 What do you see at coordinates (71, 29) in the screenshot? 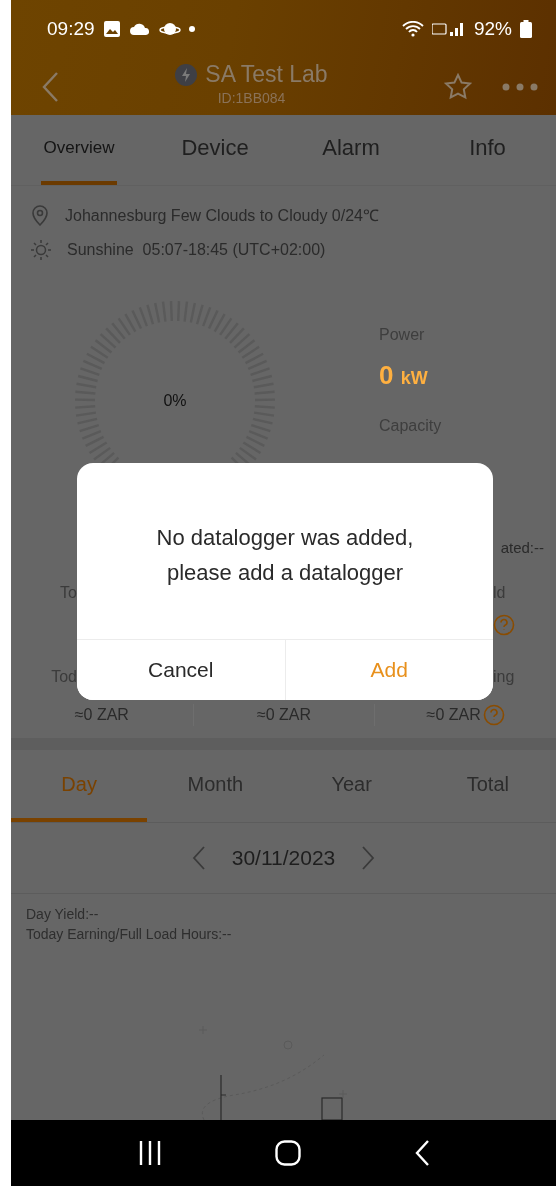
I see `status-time: 09:29` at bounding box center [71, 29].